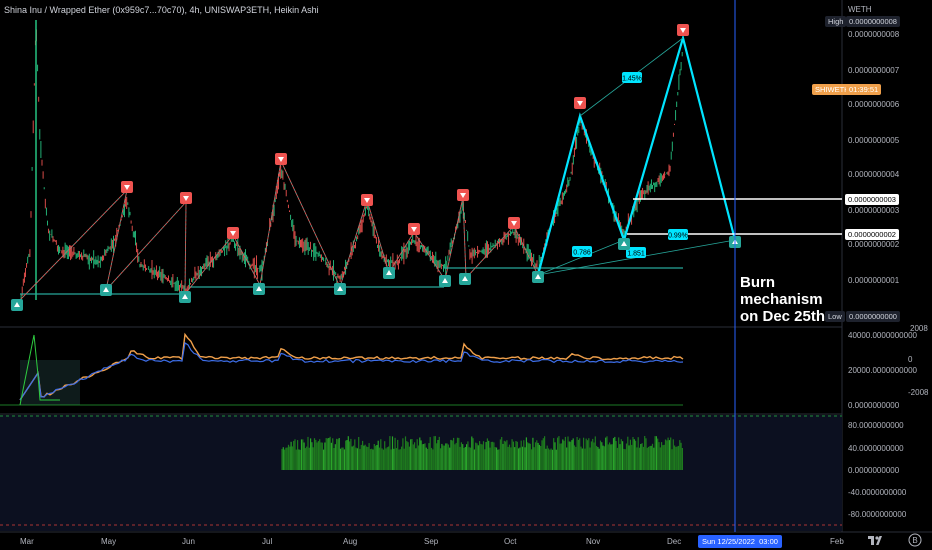 The image size is (932, 550). I want to click on price-tick: 0.0000000006, so click(874, 104).